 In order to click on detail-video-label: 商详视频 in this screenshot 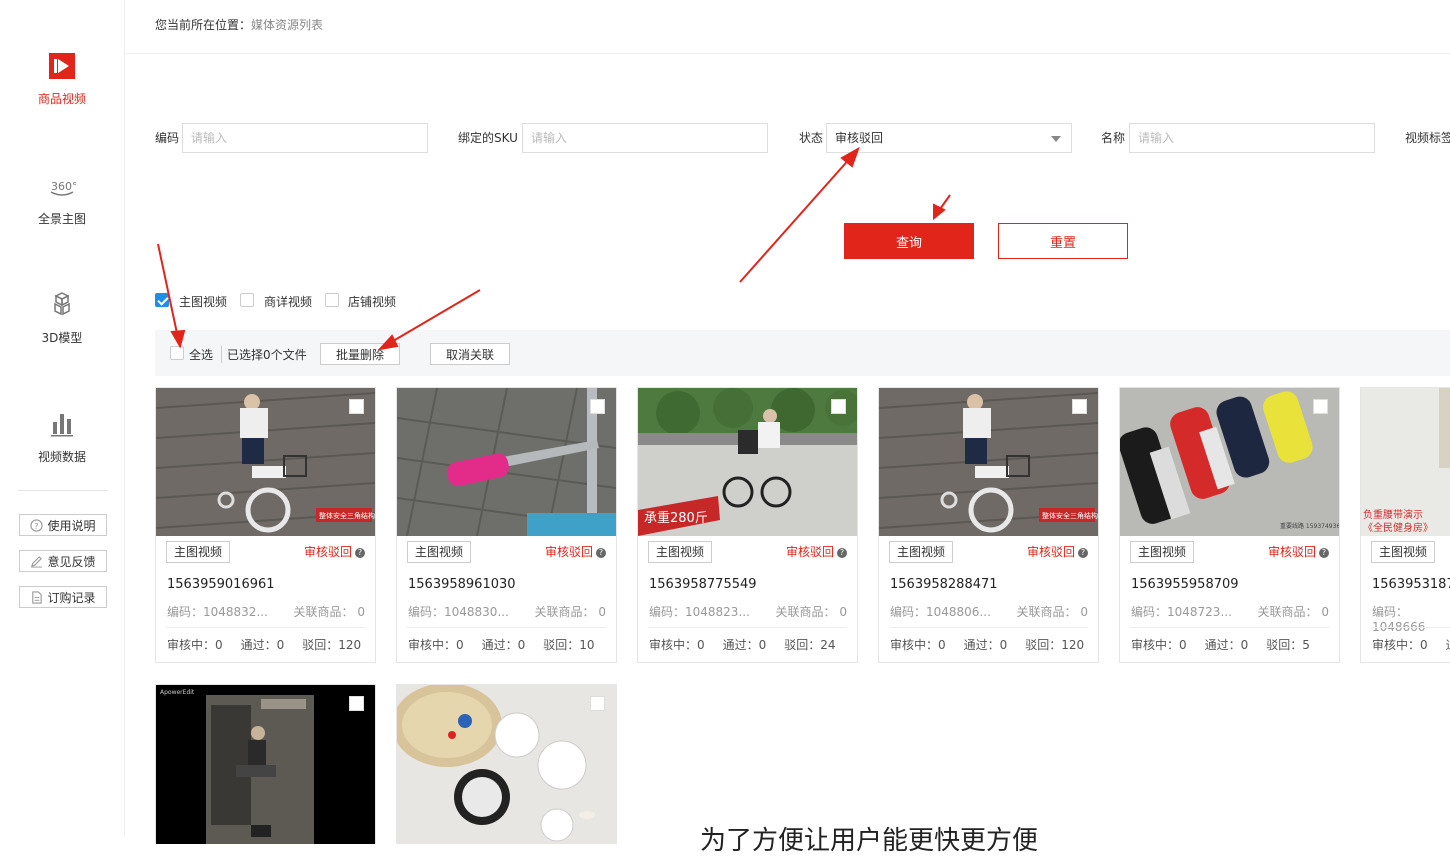, I will do `click(288, 302)`.